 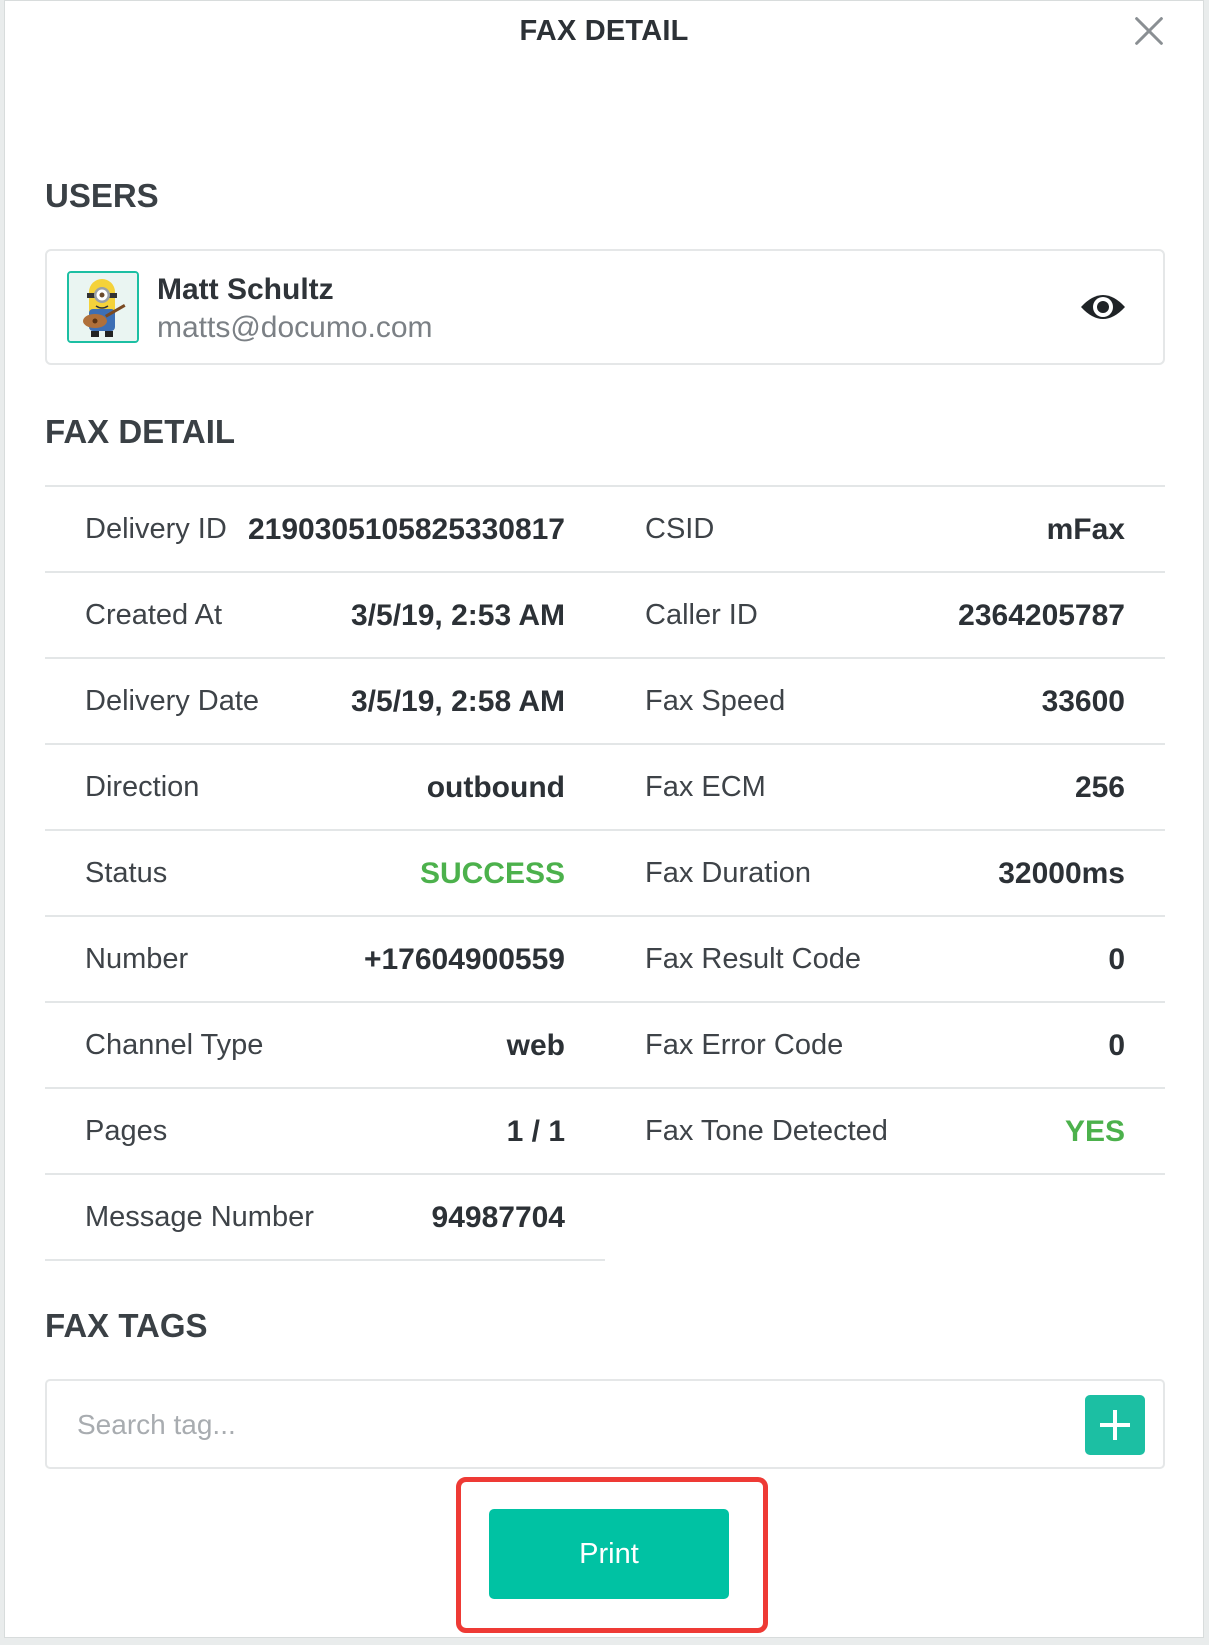 What do you see at coordinates (137, 959) in the screenshot?
I see `number-label: Number` at bounding box center [137, 959].